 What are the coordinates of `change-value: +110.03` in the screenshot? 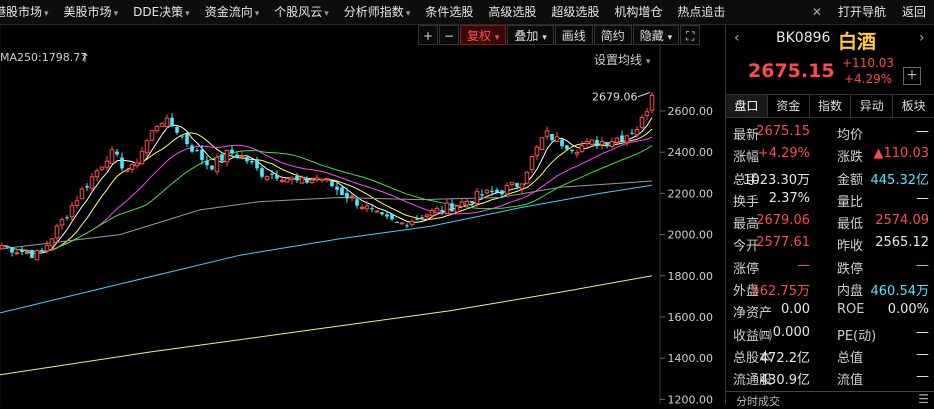 It's located at (868, 63).